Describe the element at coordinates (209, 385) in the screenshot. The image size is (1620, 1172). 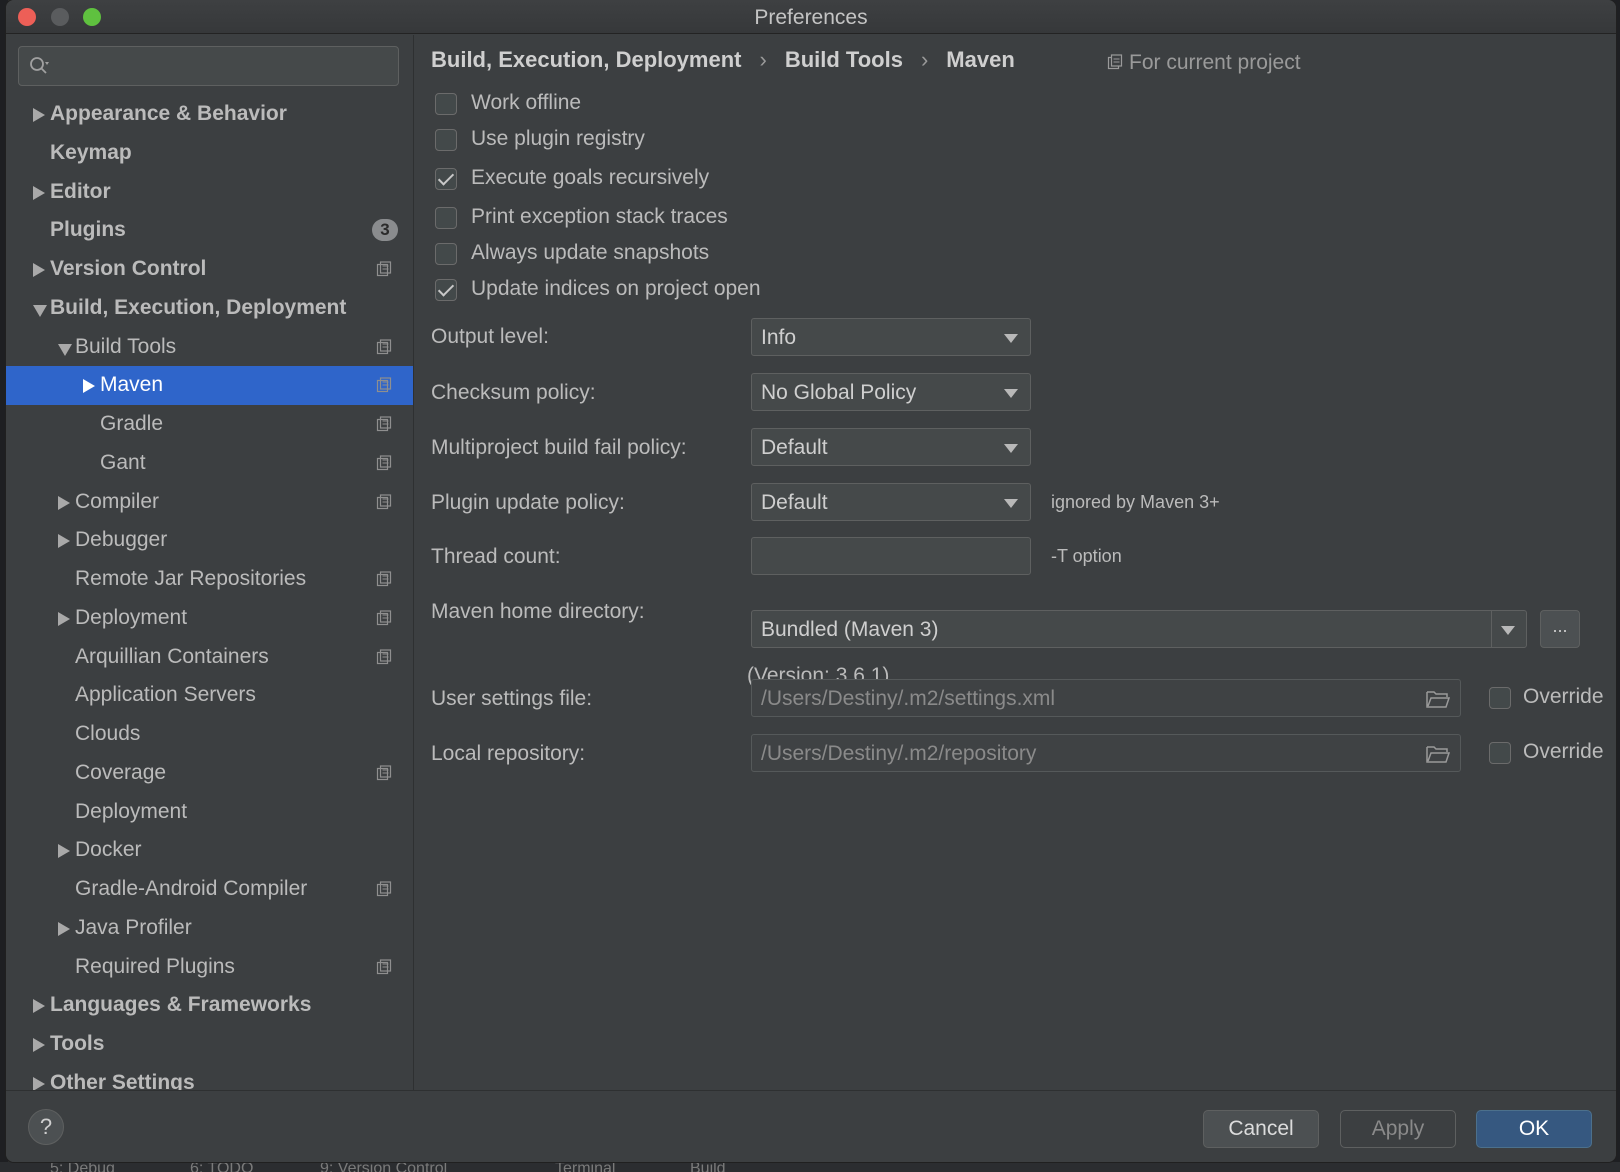
I see `sidebar-item-maven: Maven` at that location.